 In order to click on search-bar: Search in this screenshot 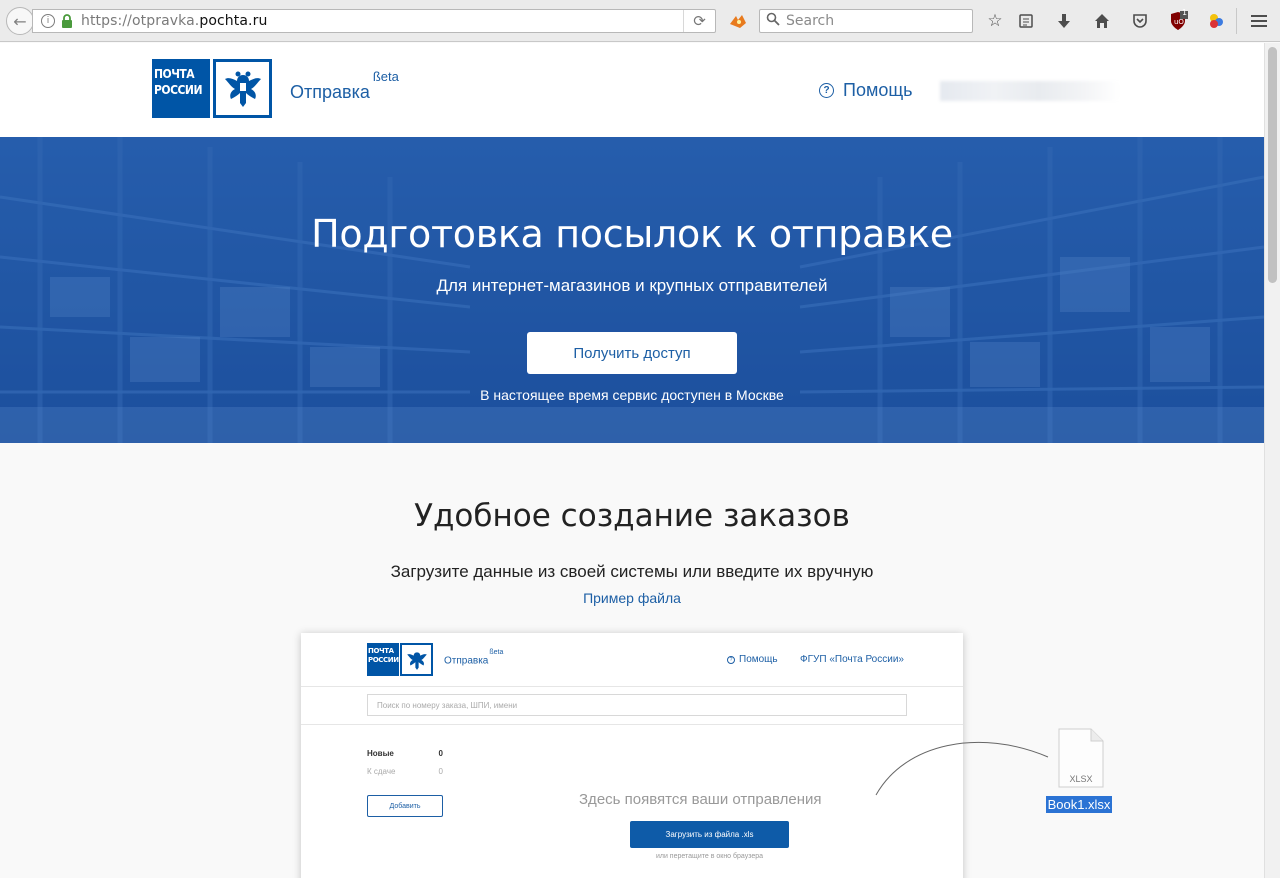, I will do `click(866, 21)`.